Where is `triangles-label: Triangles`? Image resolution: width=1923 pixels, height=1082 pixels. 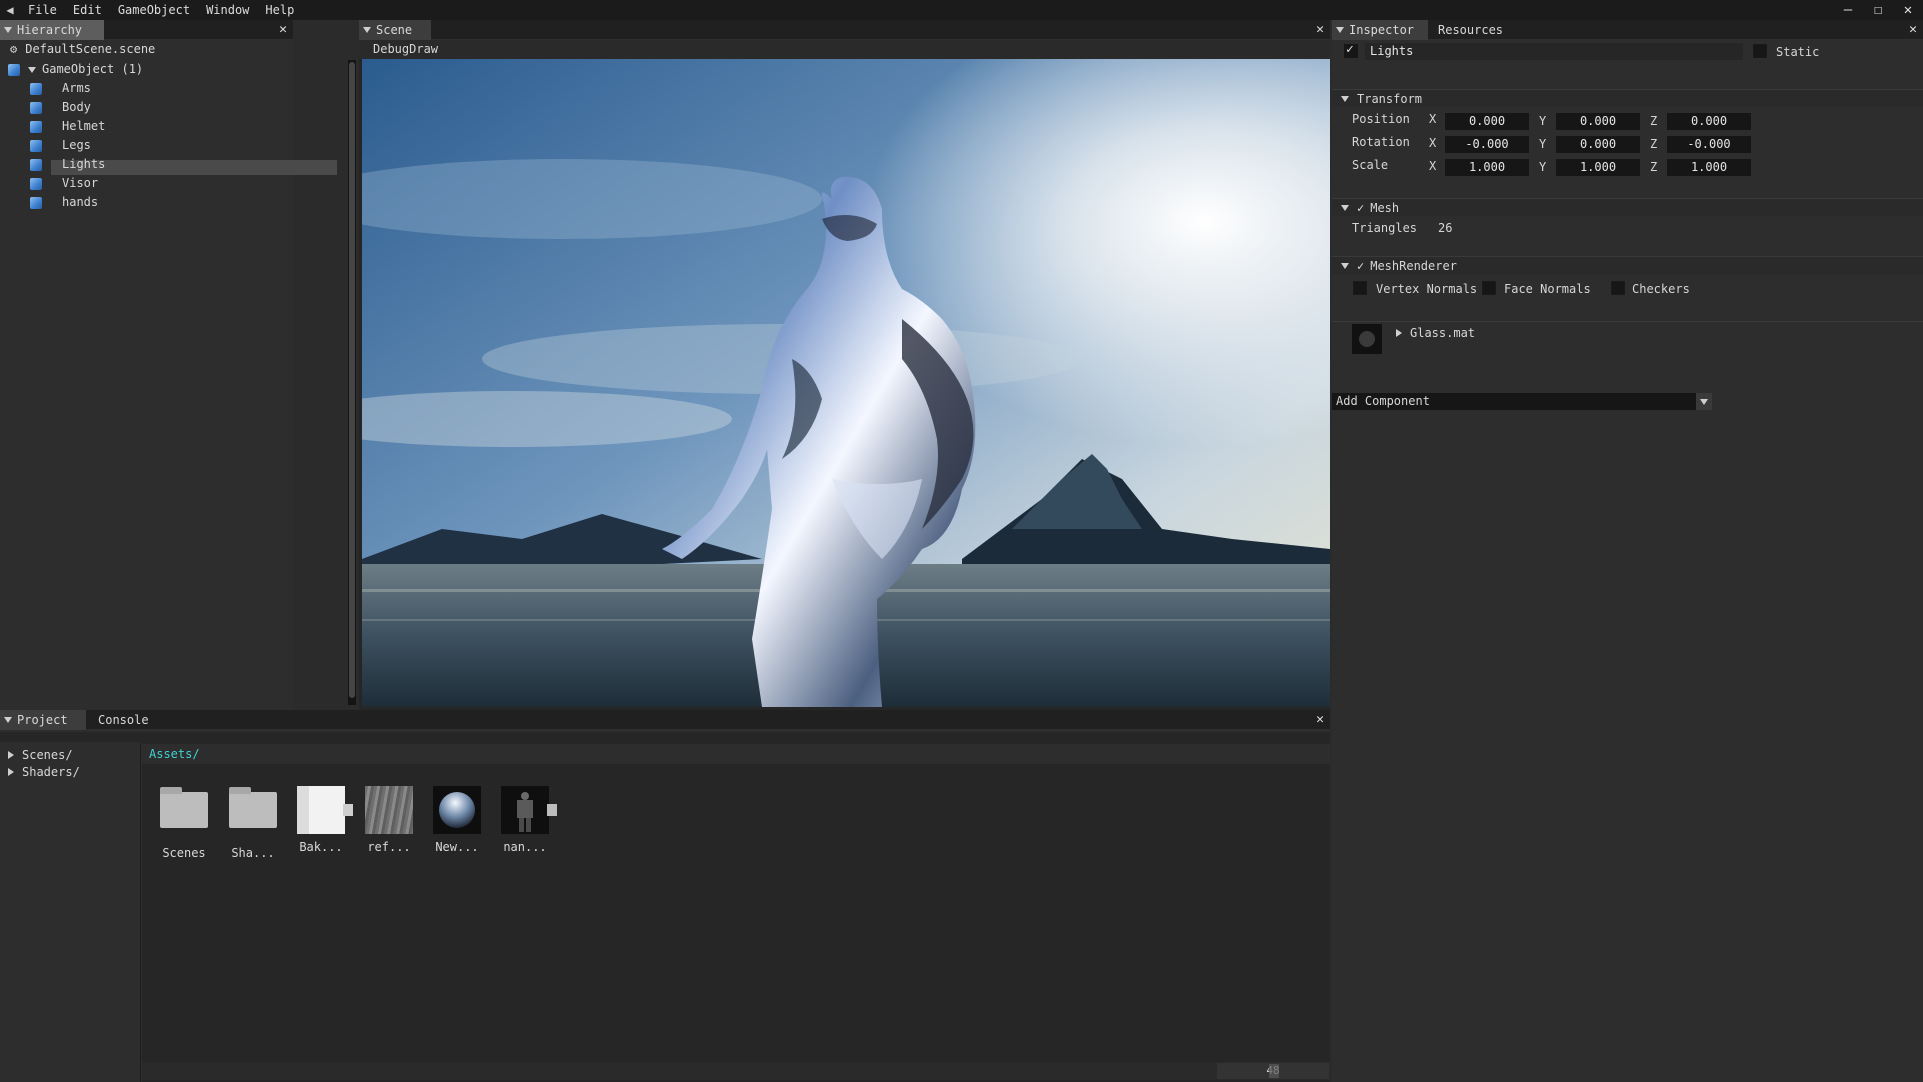
triangles-label: Triangles is located at coordinates (1385, 228).